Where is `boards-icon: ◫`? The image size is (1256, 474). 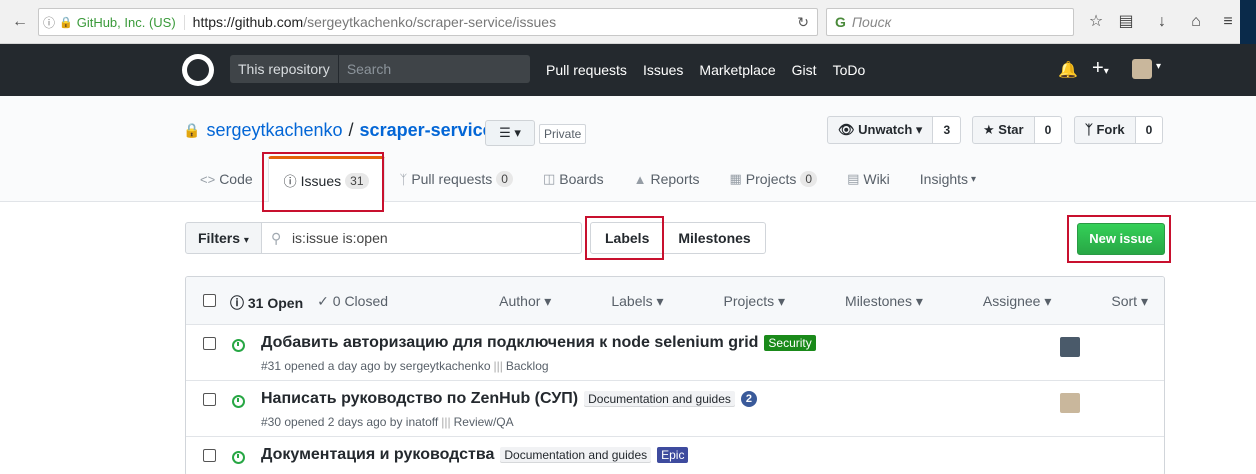
boards-icon: ◫ is located at coordinates (549, 178).